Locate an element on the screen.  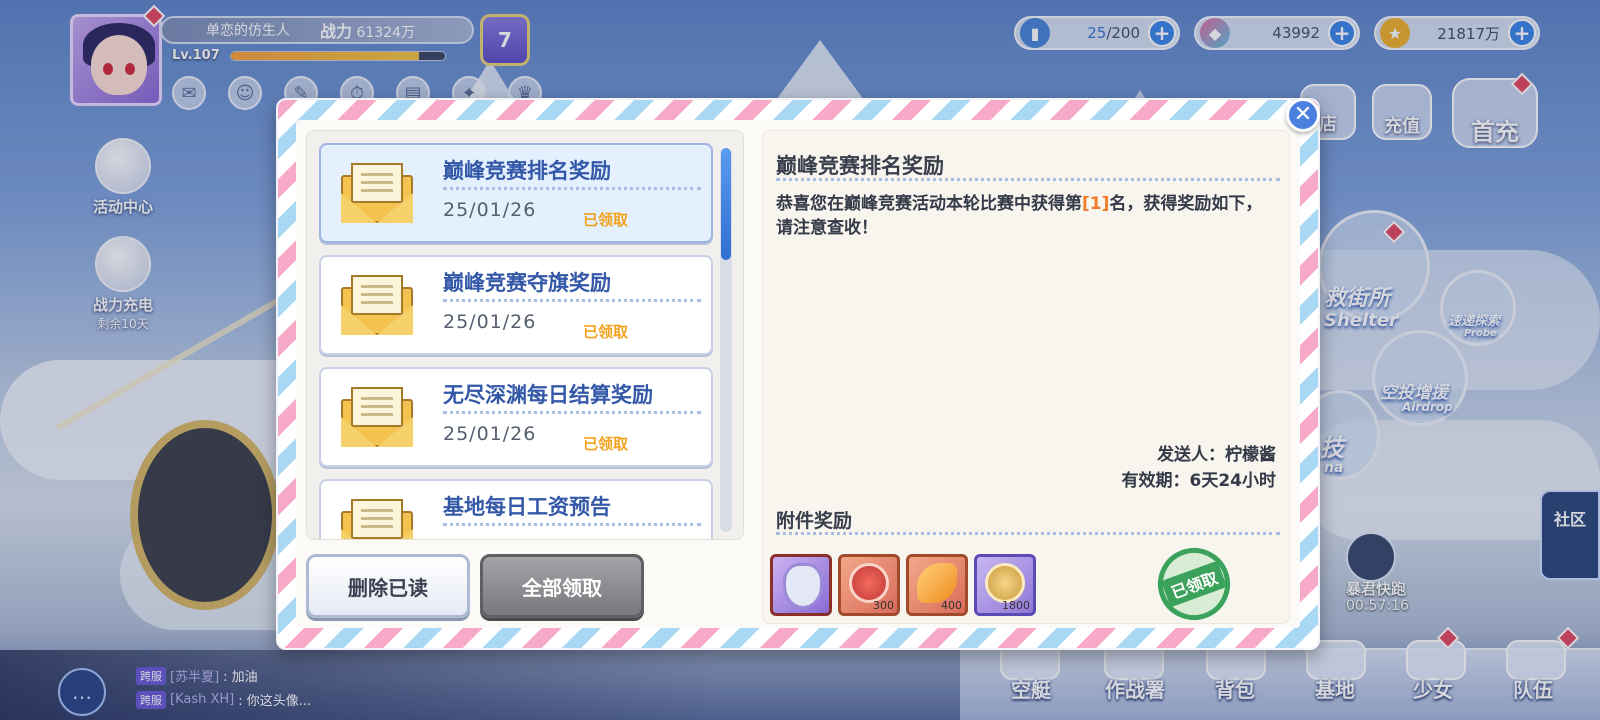
mail-title: 巅峰竞赛夺旗奖励 is located at coordinates (527, 283).